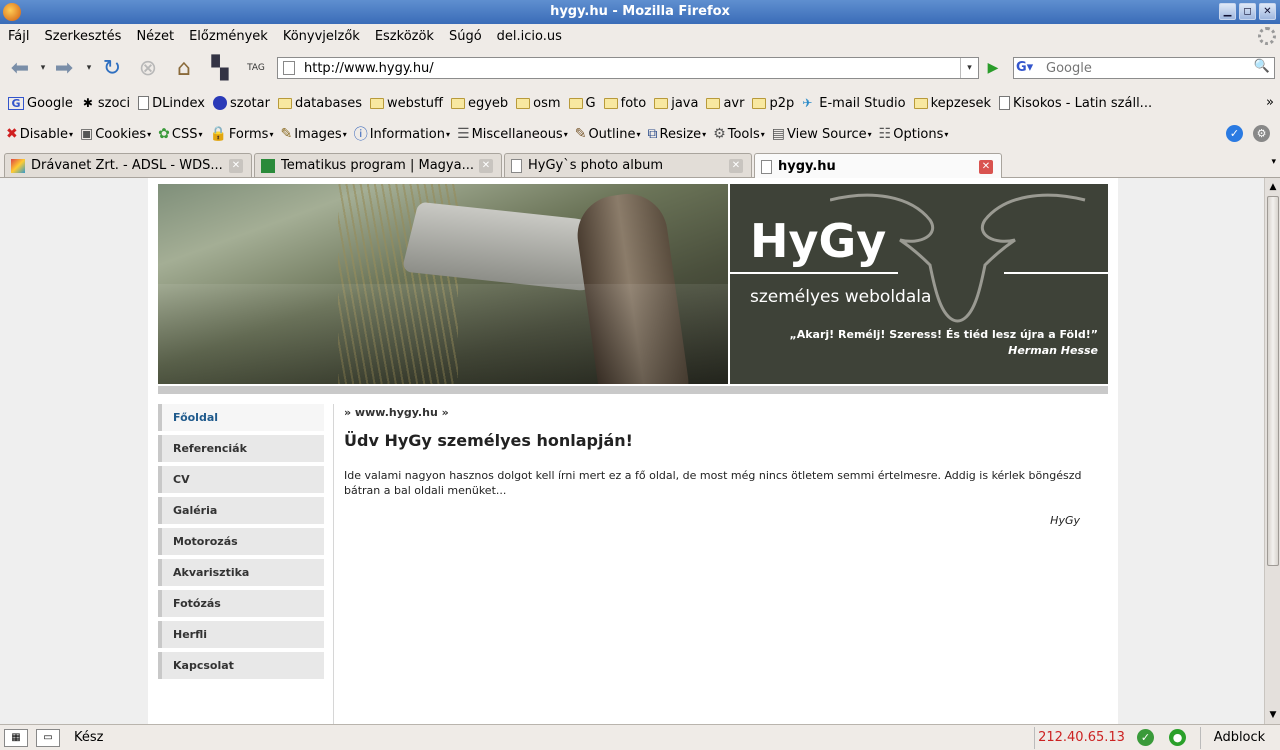 Image resolution: width=1280 pixels, height=750 pixels. Describe the element at coordinates (1273, 381) in the screenshot. I see `scroll-thumb` at that location.